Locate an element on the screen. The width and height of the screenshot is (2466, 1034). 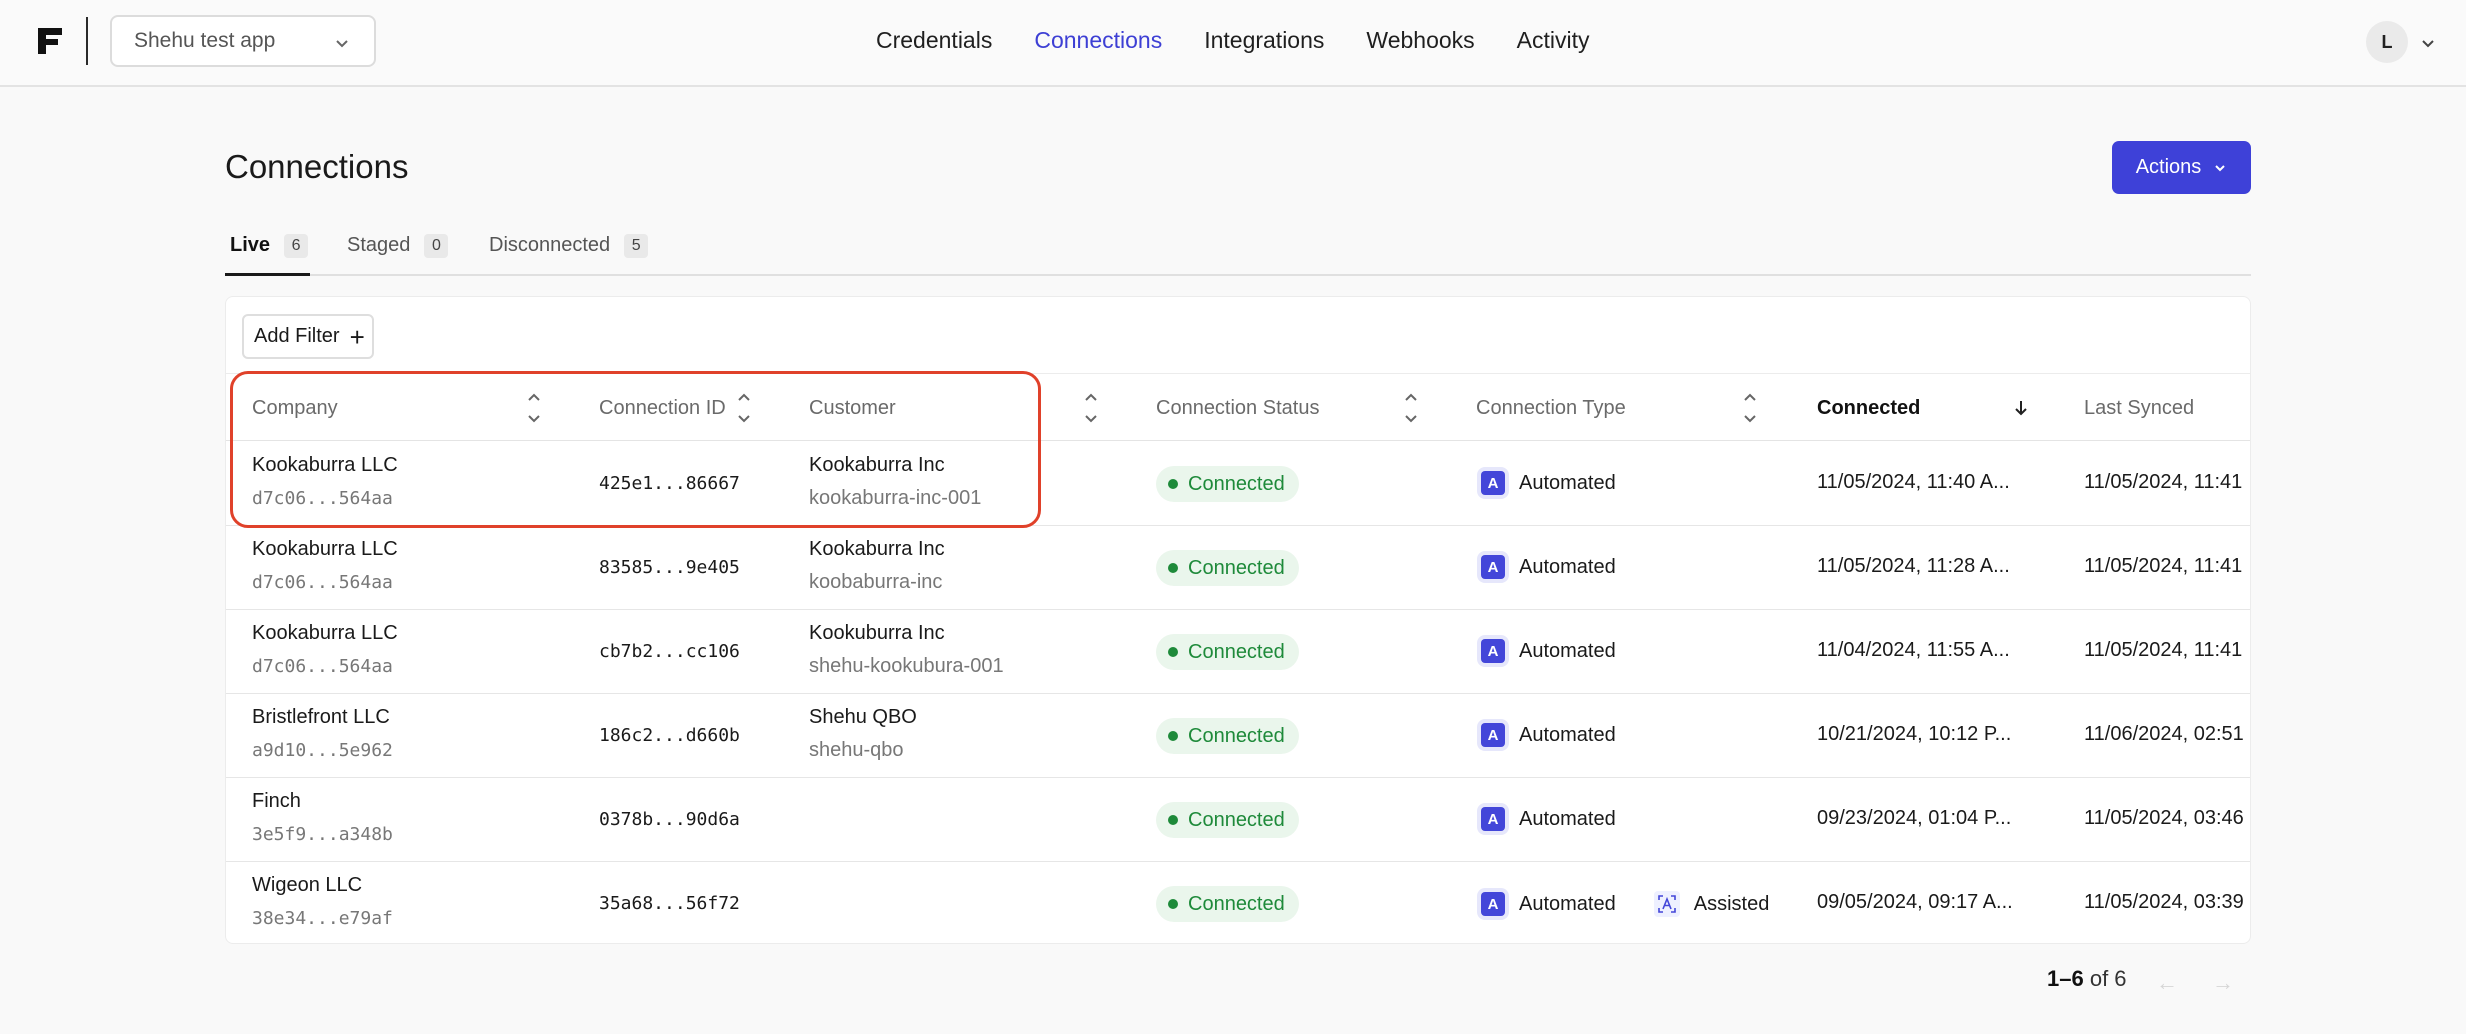
column-header-customer: Customer is located at coordinates (852, 408).